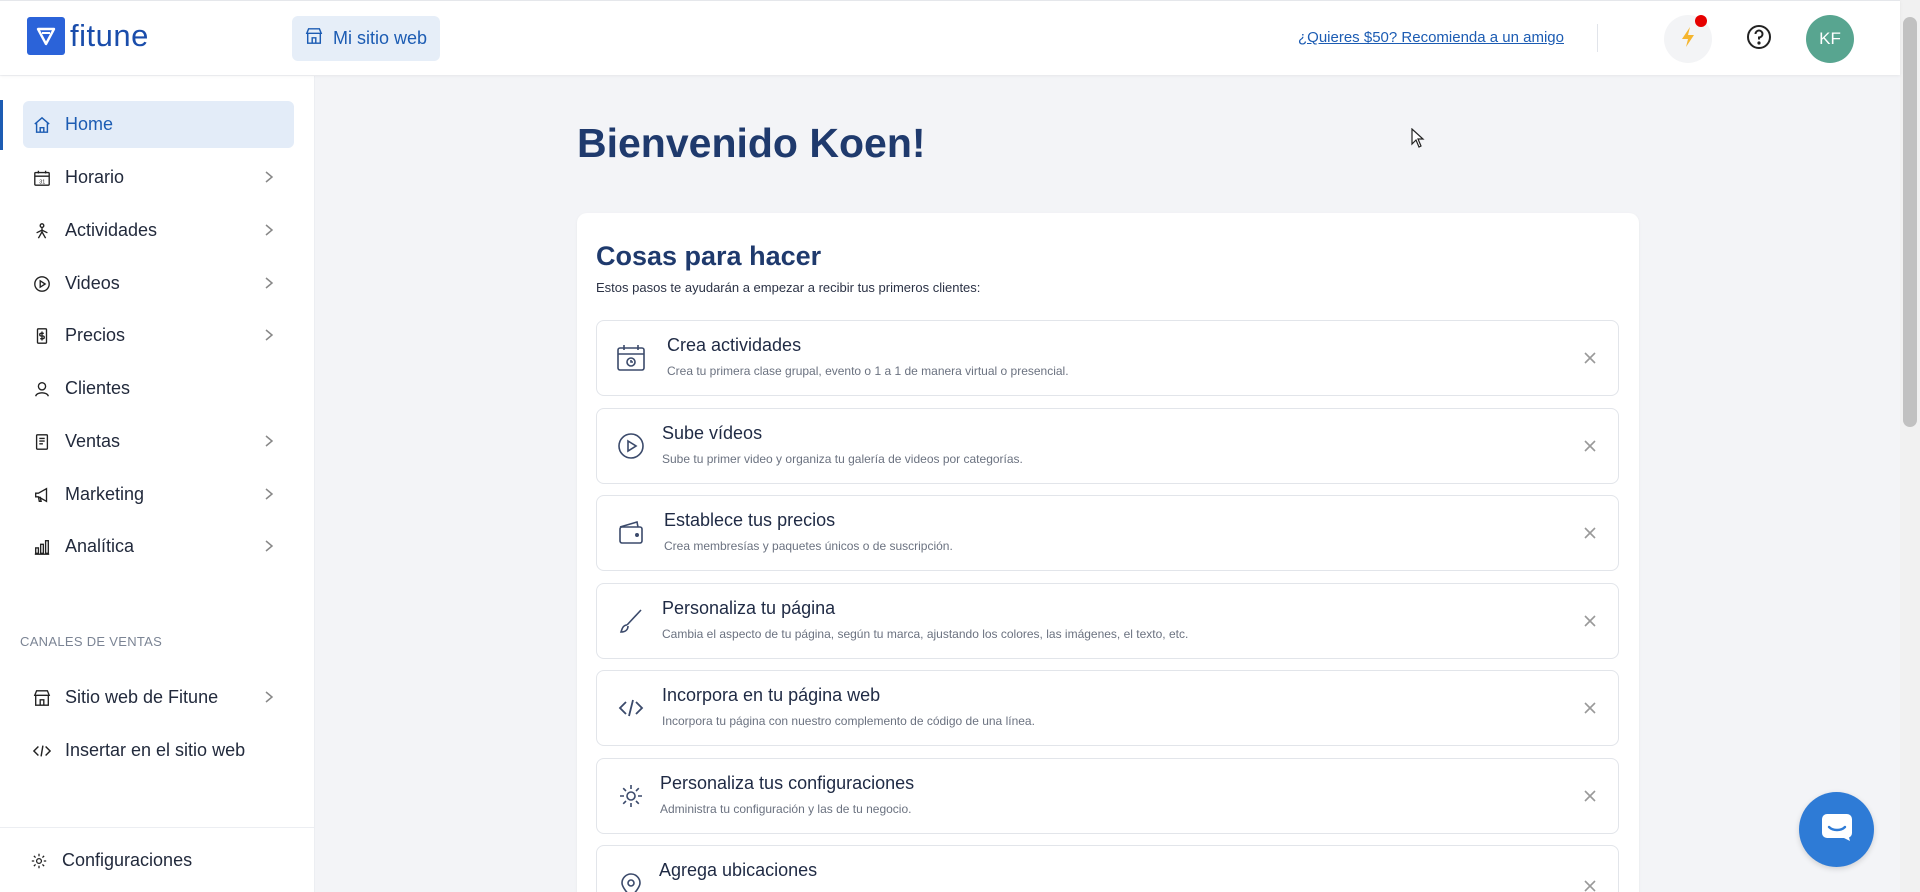 The image size is (1920, 892). What do you see at coordinates (95, 335) in the screenshot?
I see `sidebar-item-label: Precios` at bounding box center [95, 335].